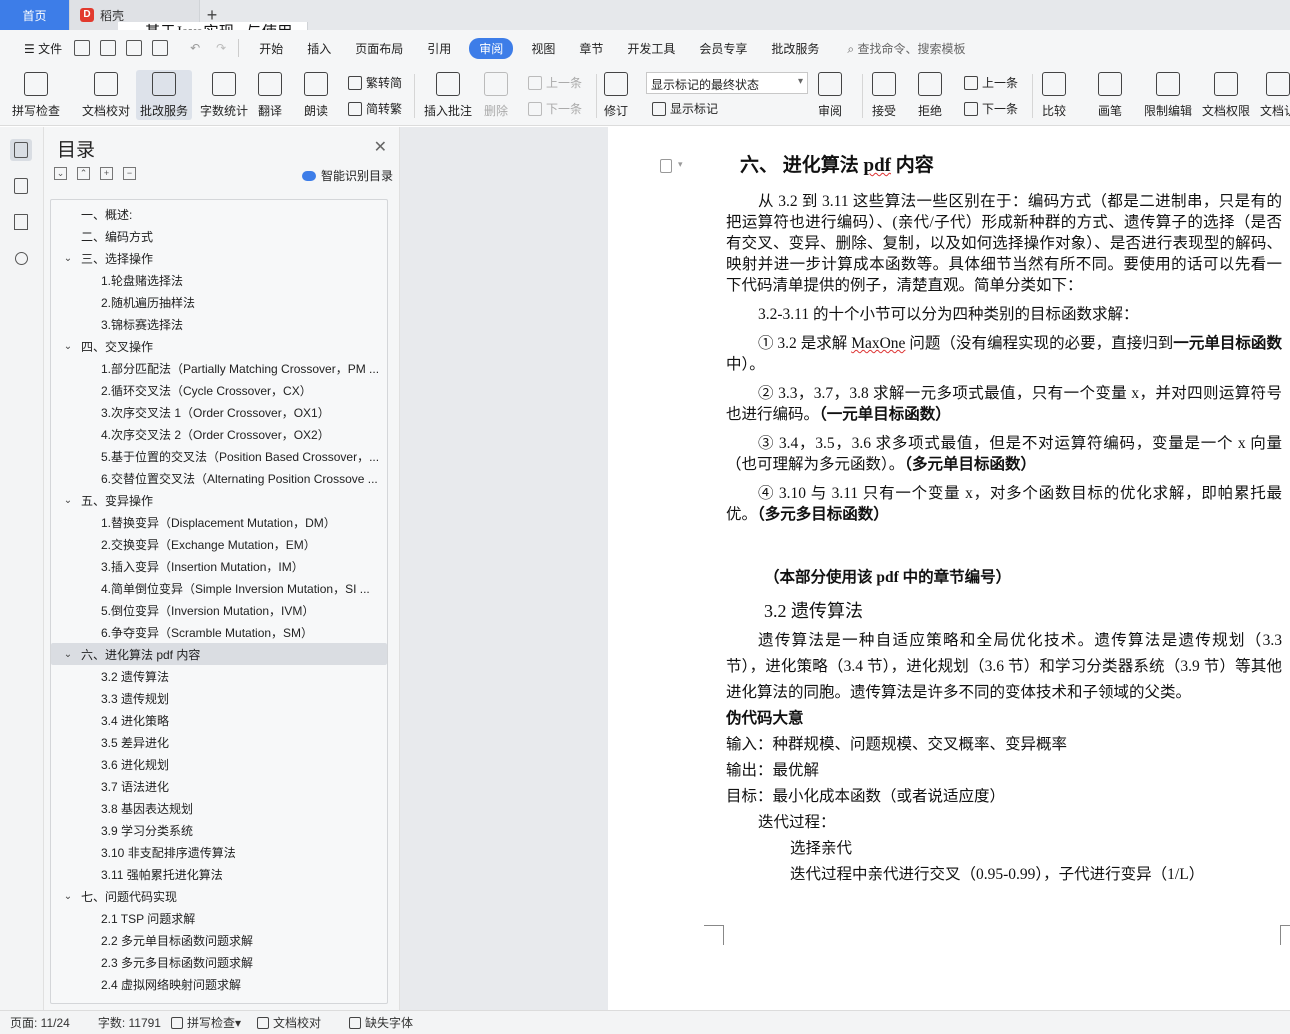 Image resolution: width=1290 pixels, height=1034 pixels. What do you see at coordinates (555, 108) in the screenshot?
I see `next-comment-button: 下一条` at bounding box center [555, 108].